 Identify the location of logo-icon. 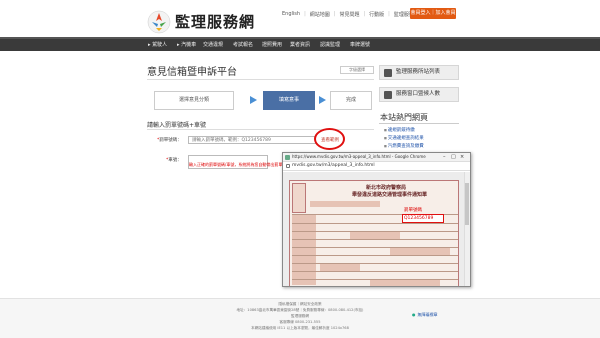
(159, 22).